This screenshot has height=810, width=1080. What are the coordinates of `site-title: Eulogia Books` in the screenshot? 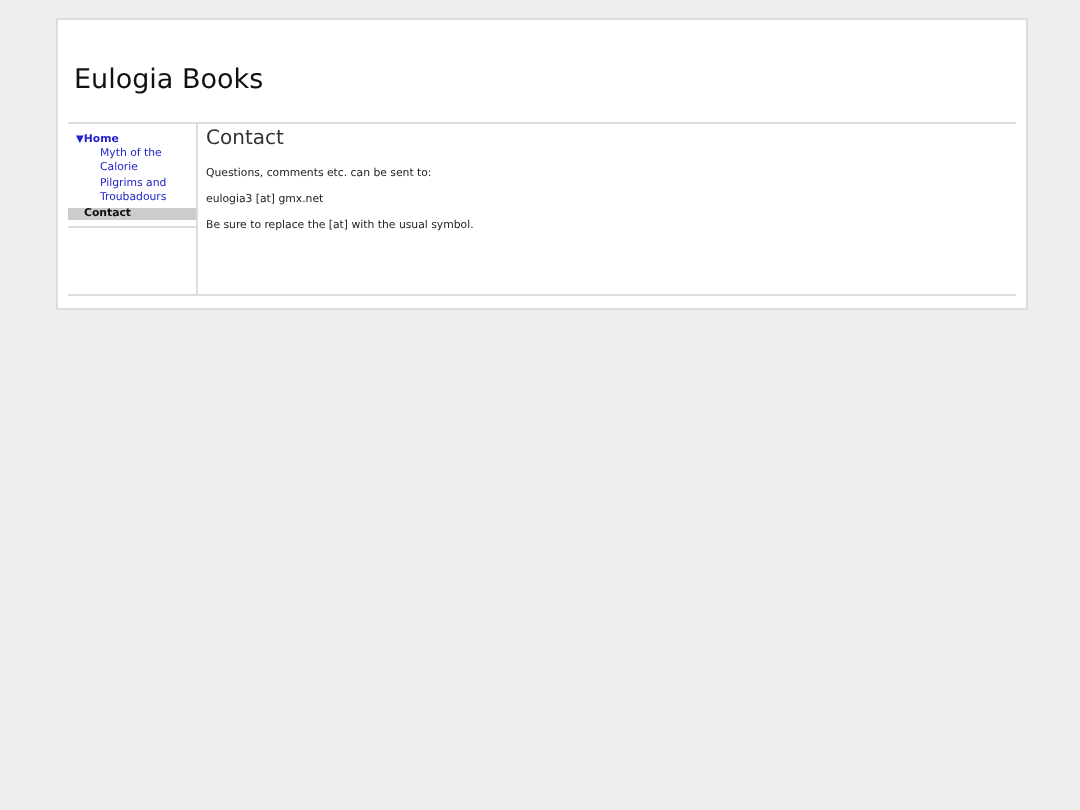 It's located at (169, 81).